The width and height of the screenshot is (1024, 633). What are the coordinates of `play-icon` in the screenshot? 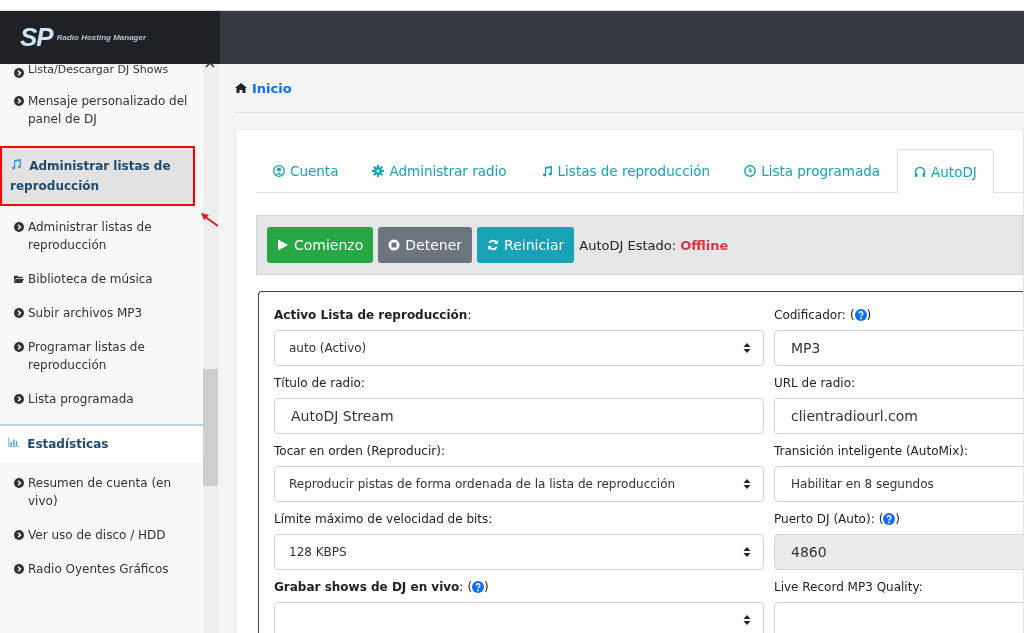 It's located at (283, 245).